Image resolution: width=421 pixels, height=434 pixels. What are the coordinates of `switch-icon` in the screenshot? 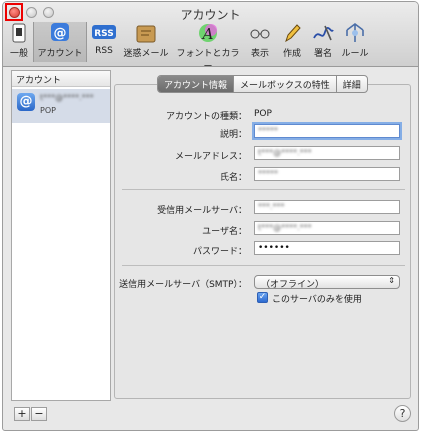 It's located at (19, 33).